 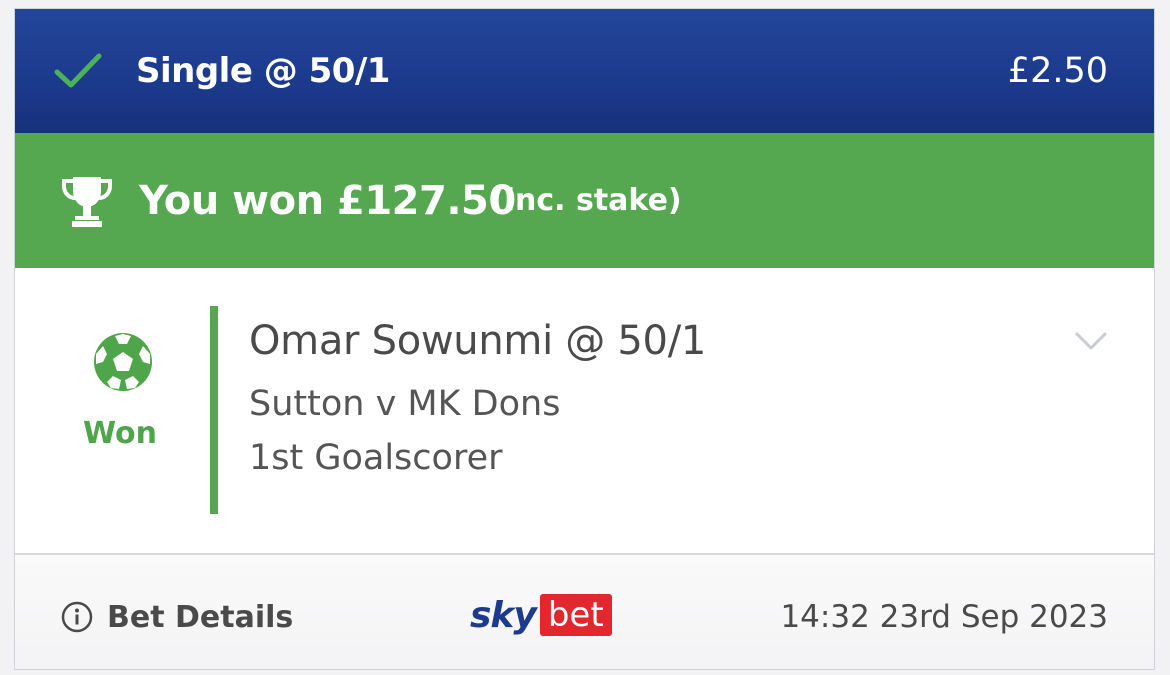 I want to click on logo-bet-text: bet, so click(x=575, y=615).